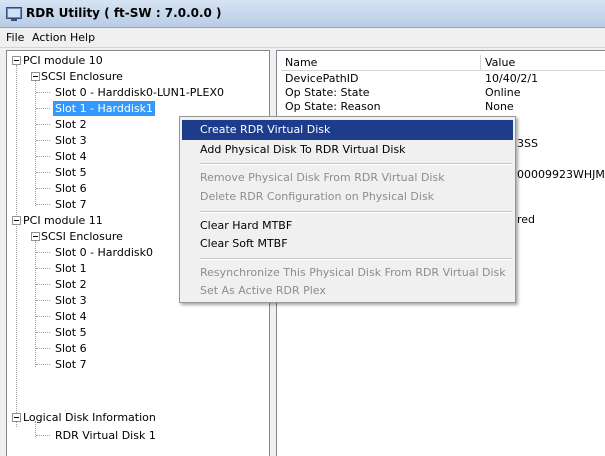 This screenshot has width=605, height=456. What do you see at coordinates (15, 37) in the screenshot?
I see `menu-file: File` at bounding box center [15, 37].